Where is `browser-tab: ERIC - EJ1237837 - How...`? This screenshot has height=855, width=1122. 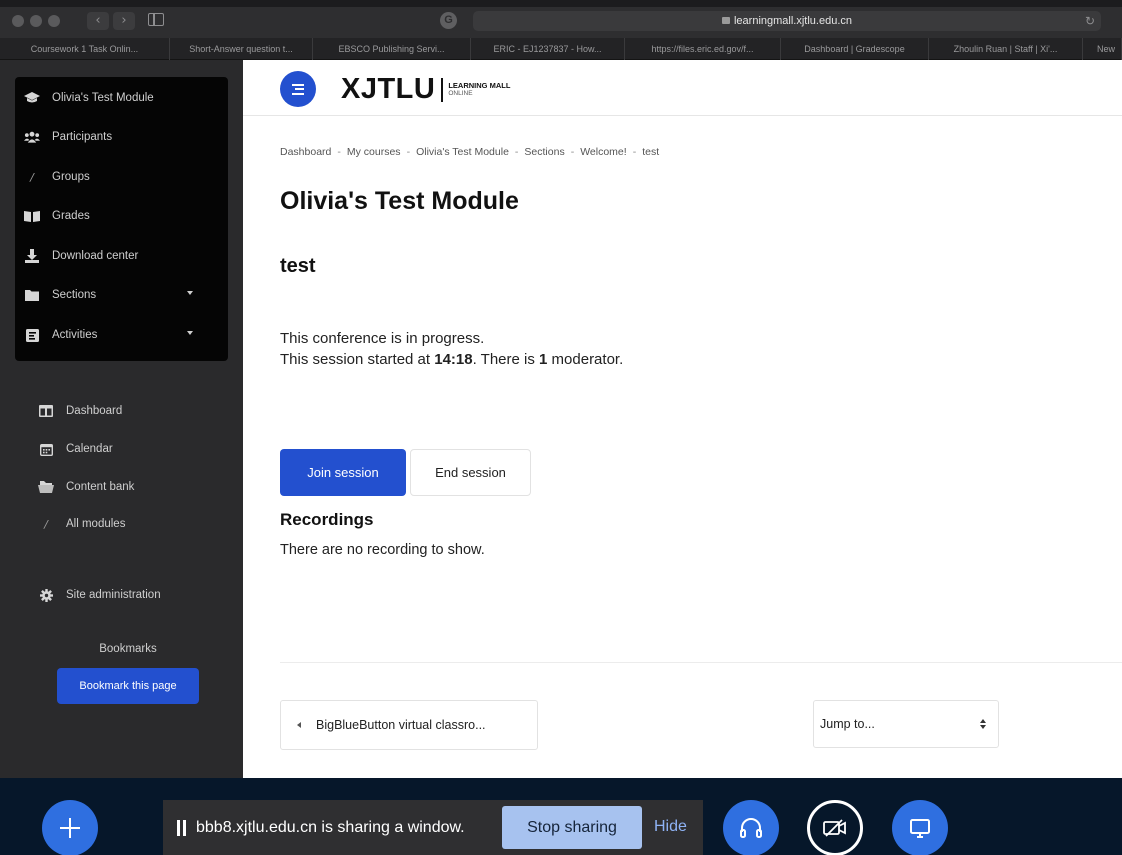
browser-tab: ERIC - EJ1237837 - How... is located at coordinates (548, 49).